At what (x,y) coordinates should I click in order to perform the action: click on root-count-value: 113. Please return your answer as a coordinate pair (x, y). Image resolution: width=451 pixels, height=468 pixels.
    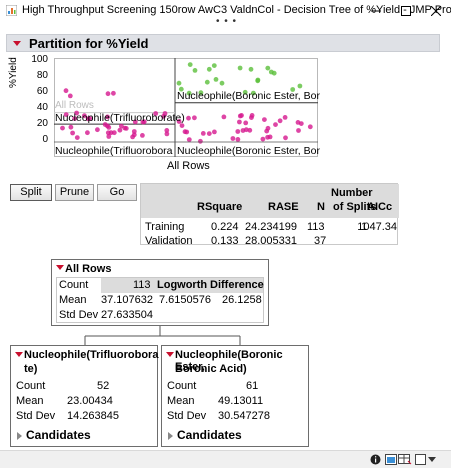
    Looking at the image, I should click on (142, 285).